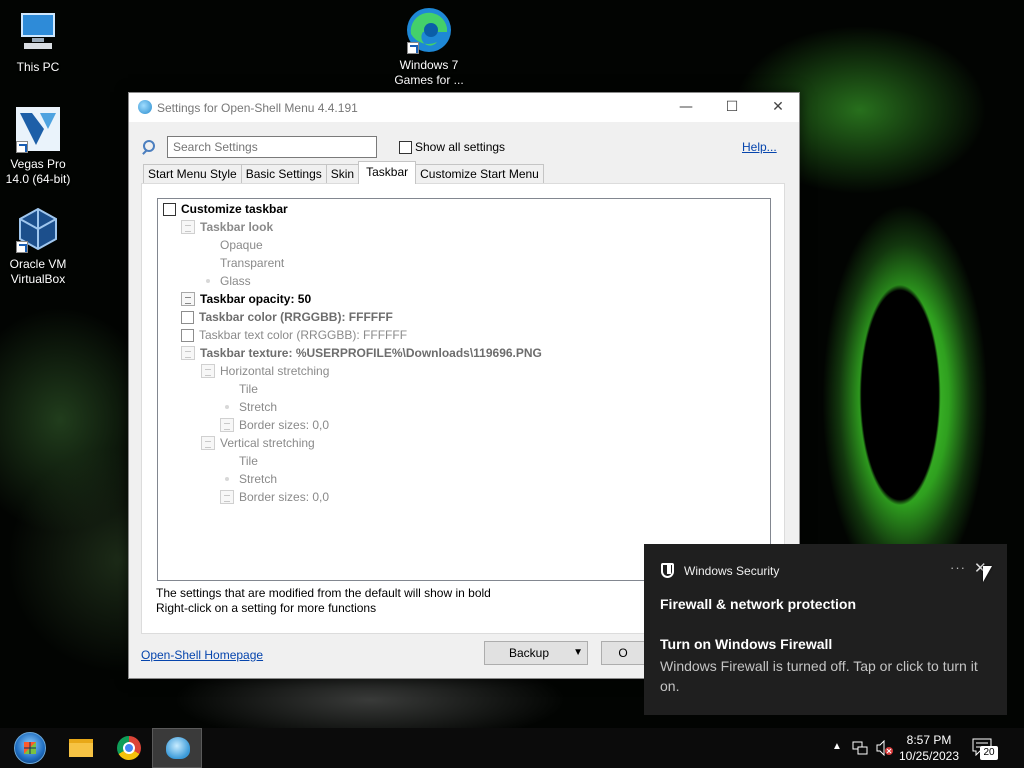 This screenshot has height=768, width=1024. Describe the element at coordinates (284, 497) in the screenshot. I see `tree-item-label: Border sizes: 0,0` at that location.